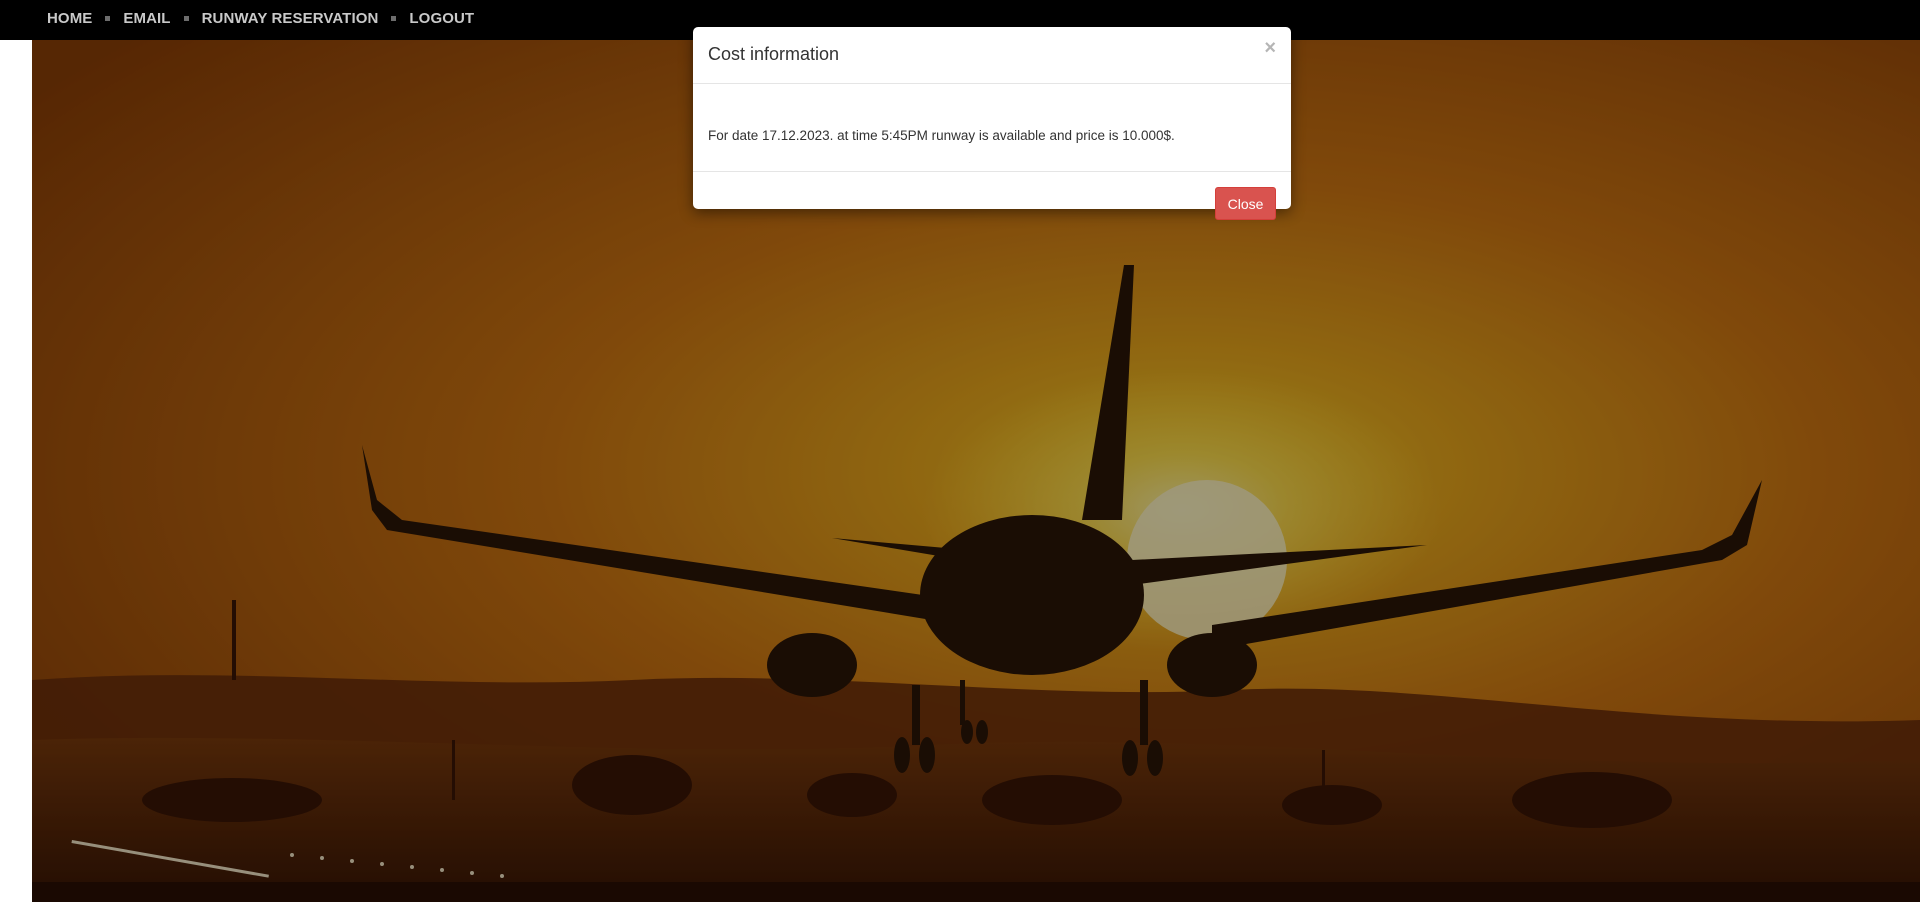 The width and height of the screenshot is (1920, 911). I want to click on nav-item-email: EMAIL, so click(146, 18).